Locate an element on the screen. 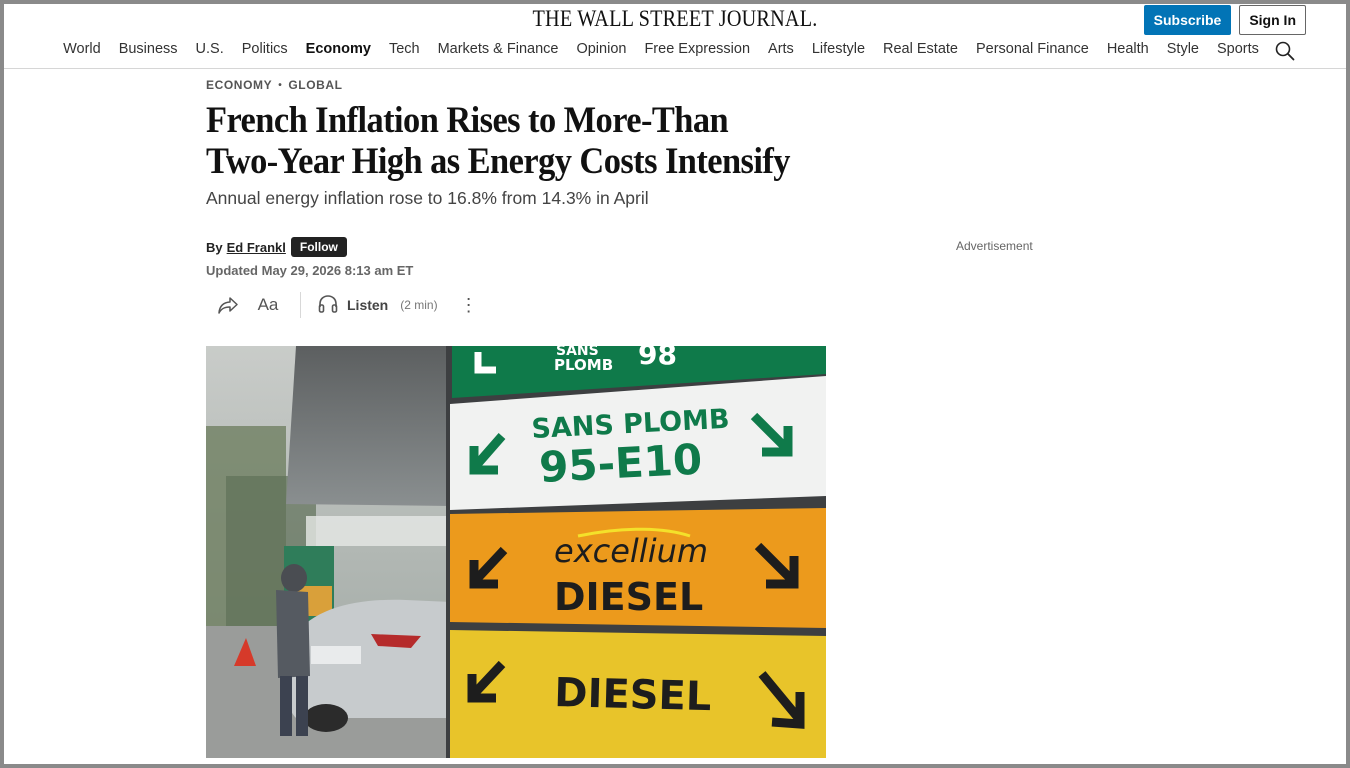  nav-item-arts: Arts is located at coordinates (781, 49).